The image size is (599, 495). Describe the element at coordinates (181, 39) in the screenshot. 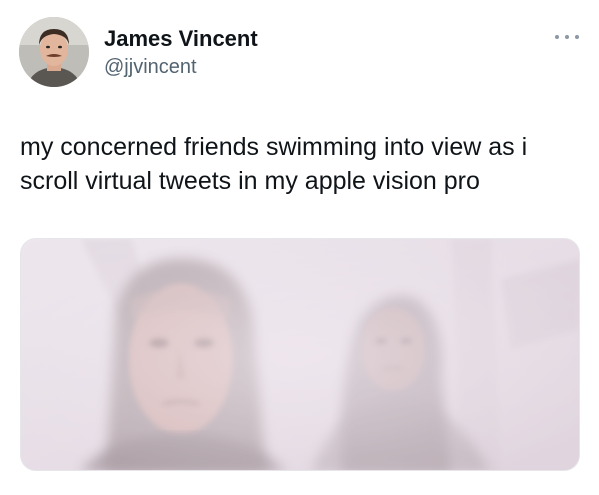

I see `author-display-name: James Vincent` at that location.